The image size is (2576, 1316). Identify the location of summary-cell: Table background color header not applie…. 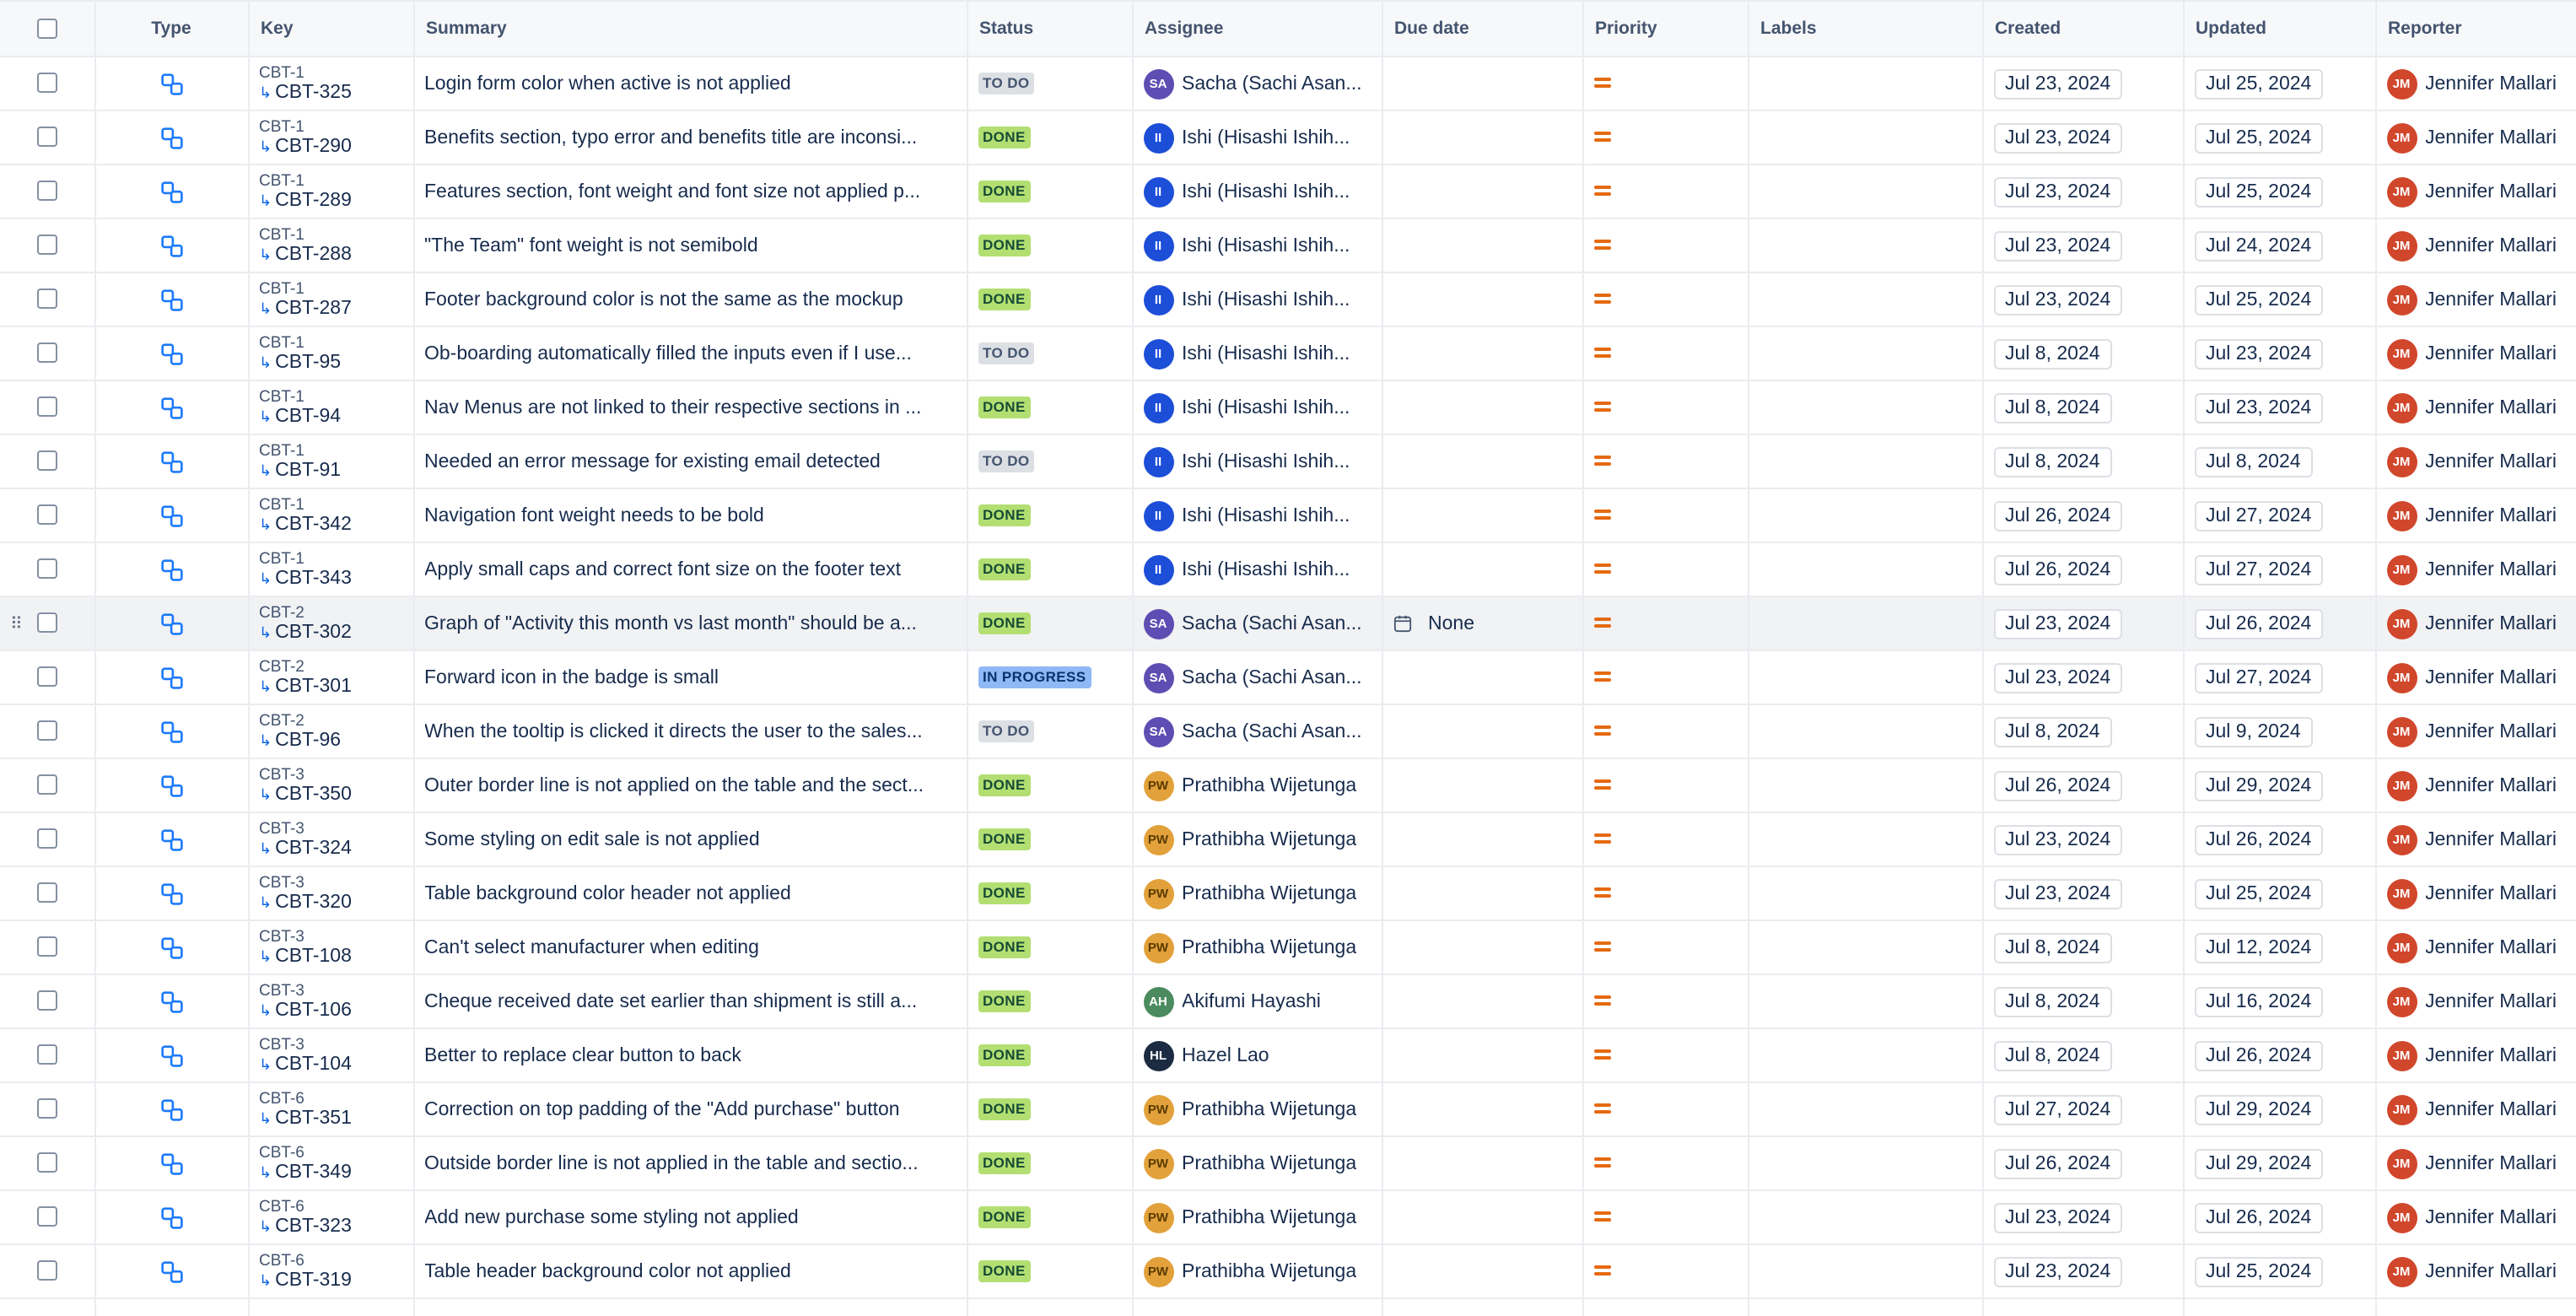
(690, 893).